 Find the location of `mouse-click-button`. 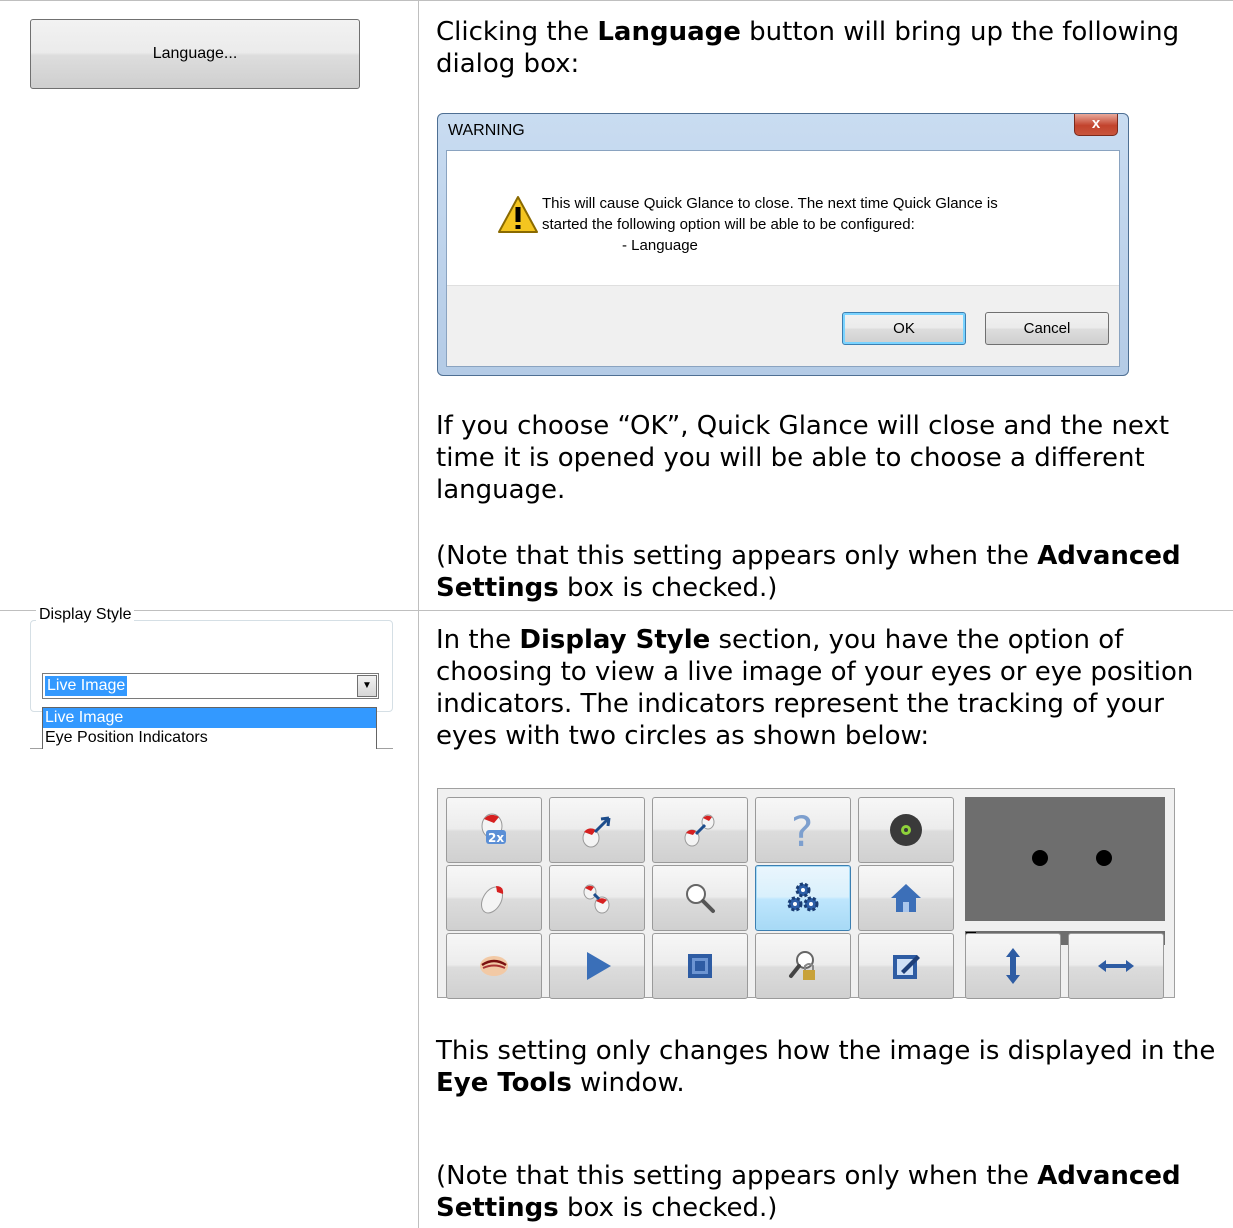

mouse-click-button is located at coordinates (494, 898).